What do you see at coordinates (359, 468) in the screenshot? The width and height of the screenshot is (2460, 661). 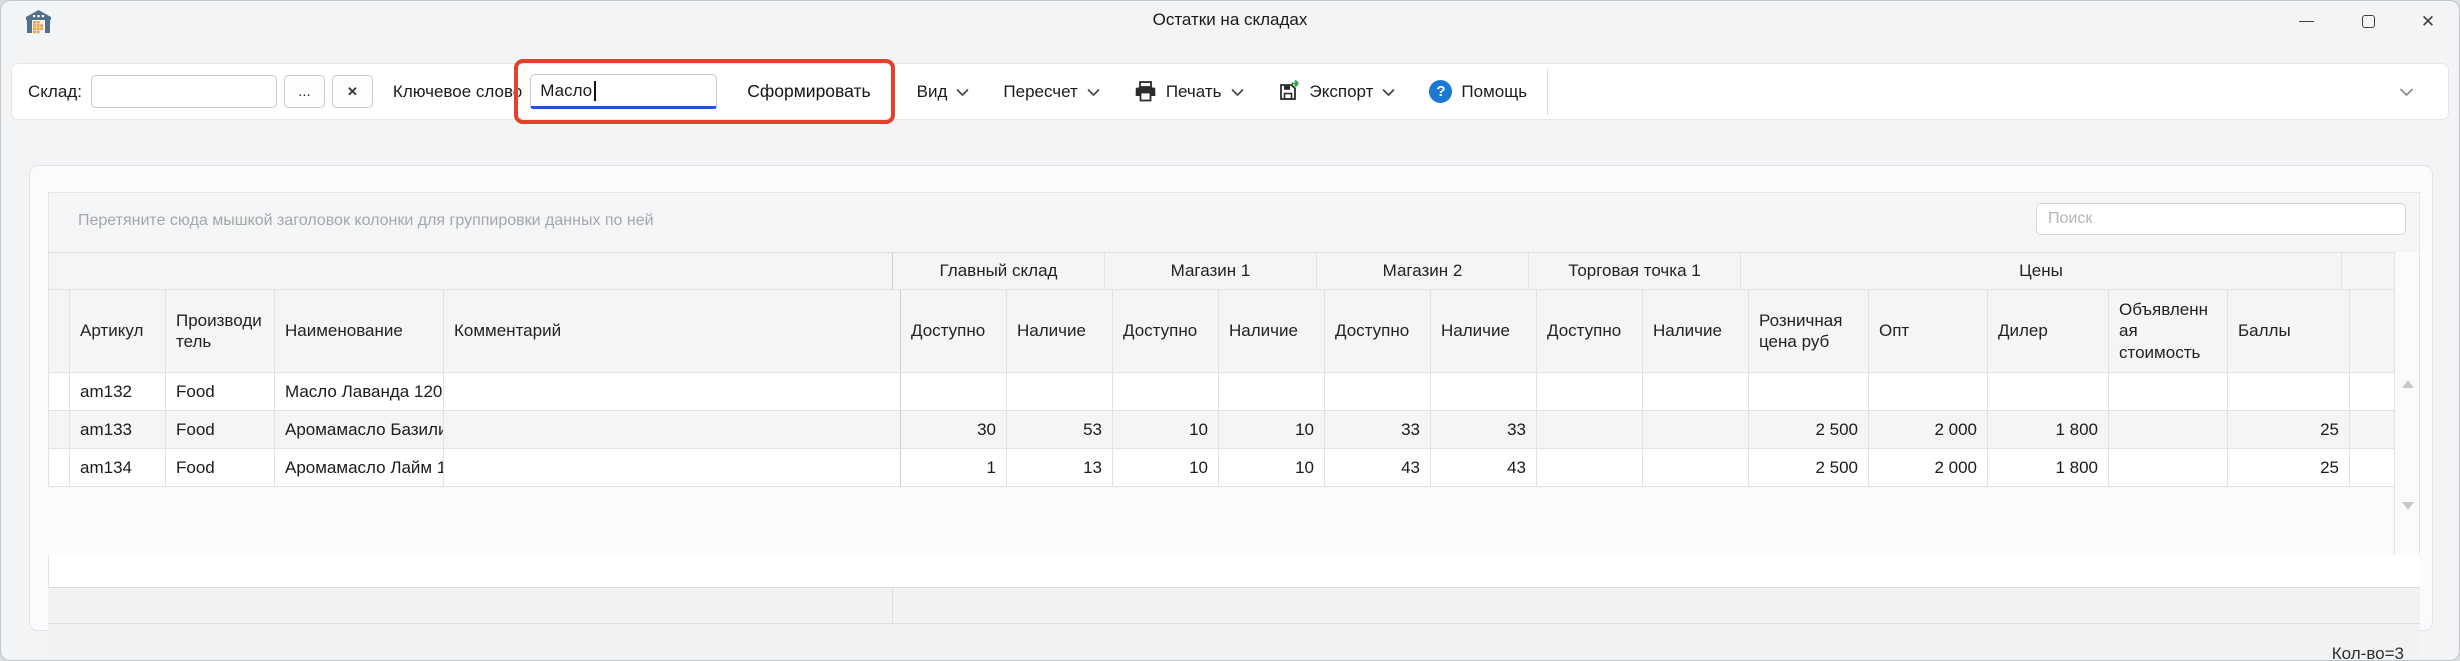 I see `table-cell: Аромамасло Лайм 120 мл` at bounding box center [359, 468].